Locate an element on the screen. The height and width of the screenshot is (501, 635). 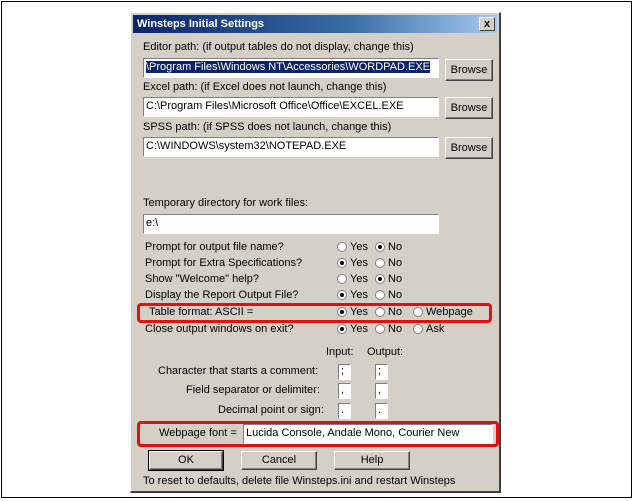
temp-dir-label: Temporary directory for work files: is located at coordinates (226, 203).